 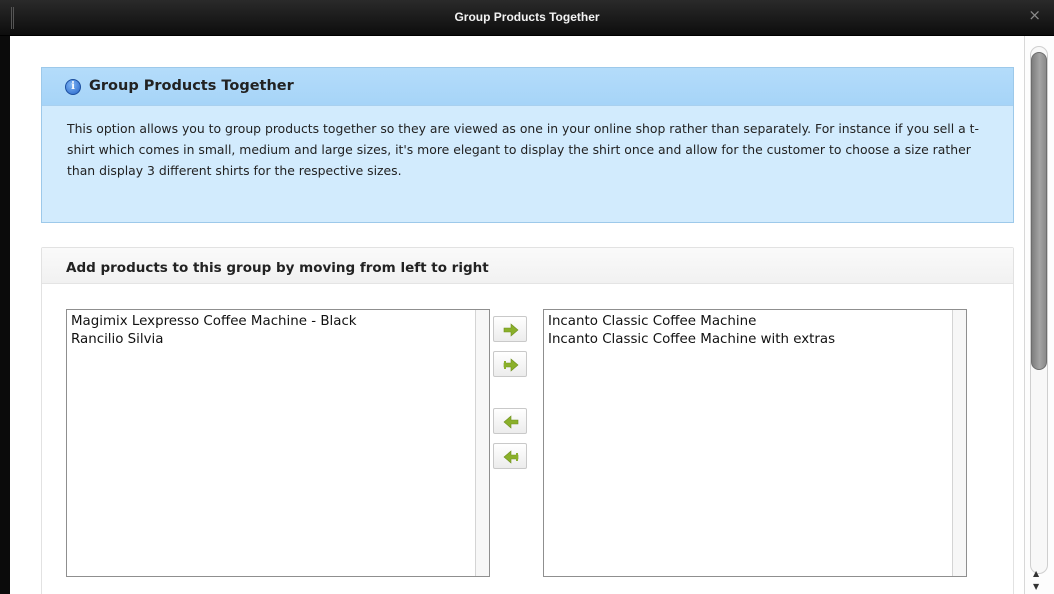 What do you see at coordinates (527, 87) in the screenshot?
I see `info-panel-header: i Group Products Together` at bounding box center [527, 87].